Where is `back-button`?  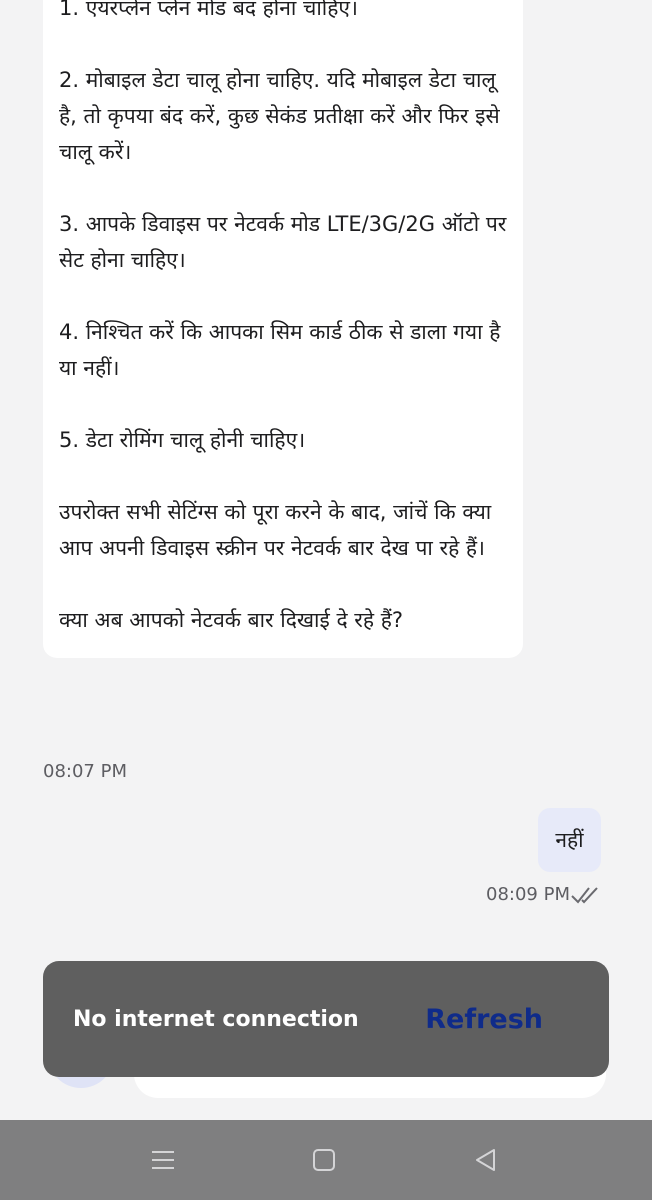 back-button is located at coordinates (486, 1160).